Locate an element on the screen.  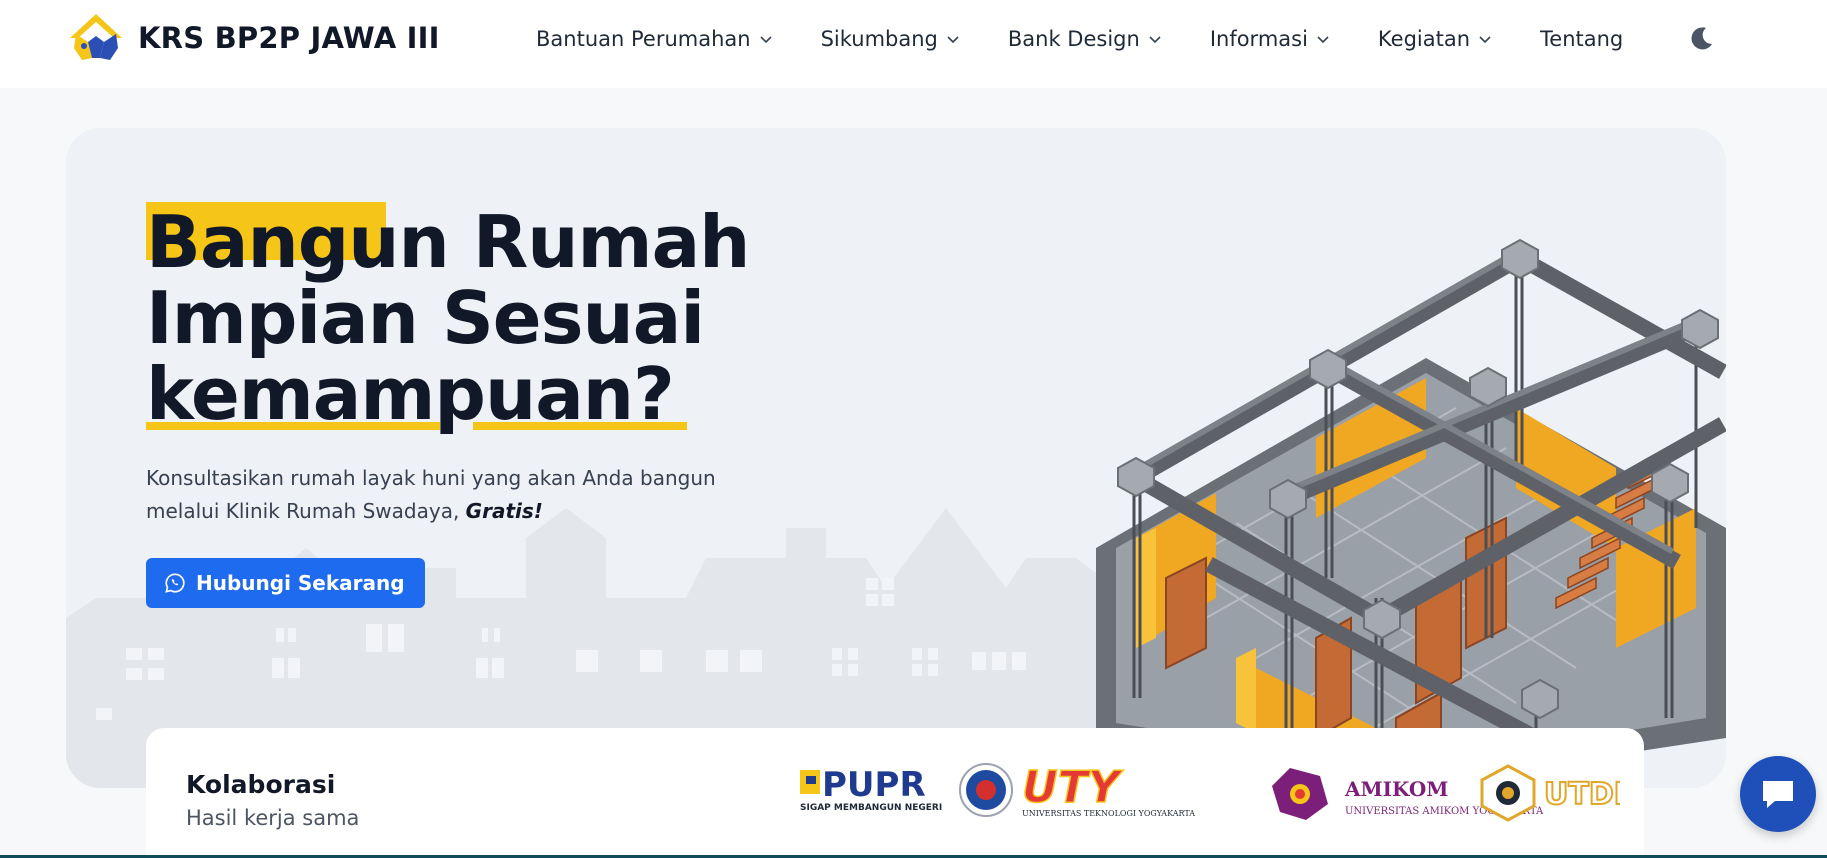
brand: KRS BP2P JAWA III is located at coordinates (253, 38).